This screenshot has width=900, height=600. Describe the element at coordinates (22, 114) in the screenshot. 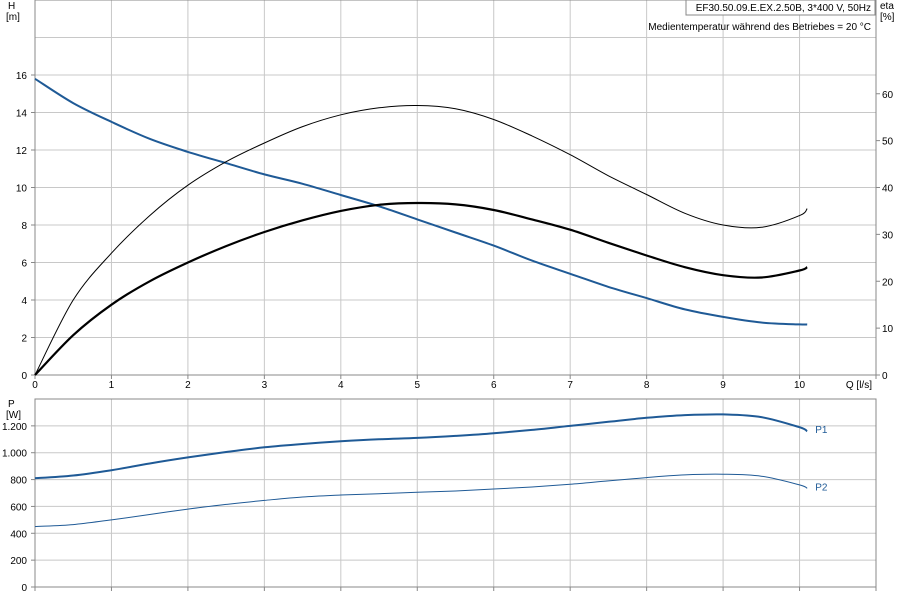

I see `head-tick-label: 14` at that location.